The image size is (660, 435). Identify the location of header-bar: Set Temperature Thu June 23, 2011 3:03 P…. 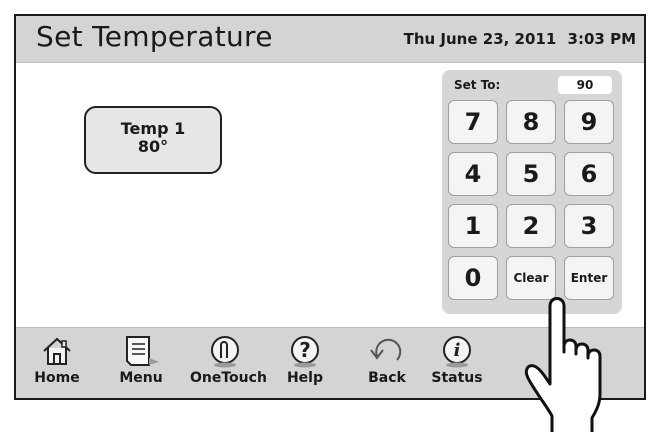
(330, 39).